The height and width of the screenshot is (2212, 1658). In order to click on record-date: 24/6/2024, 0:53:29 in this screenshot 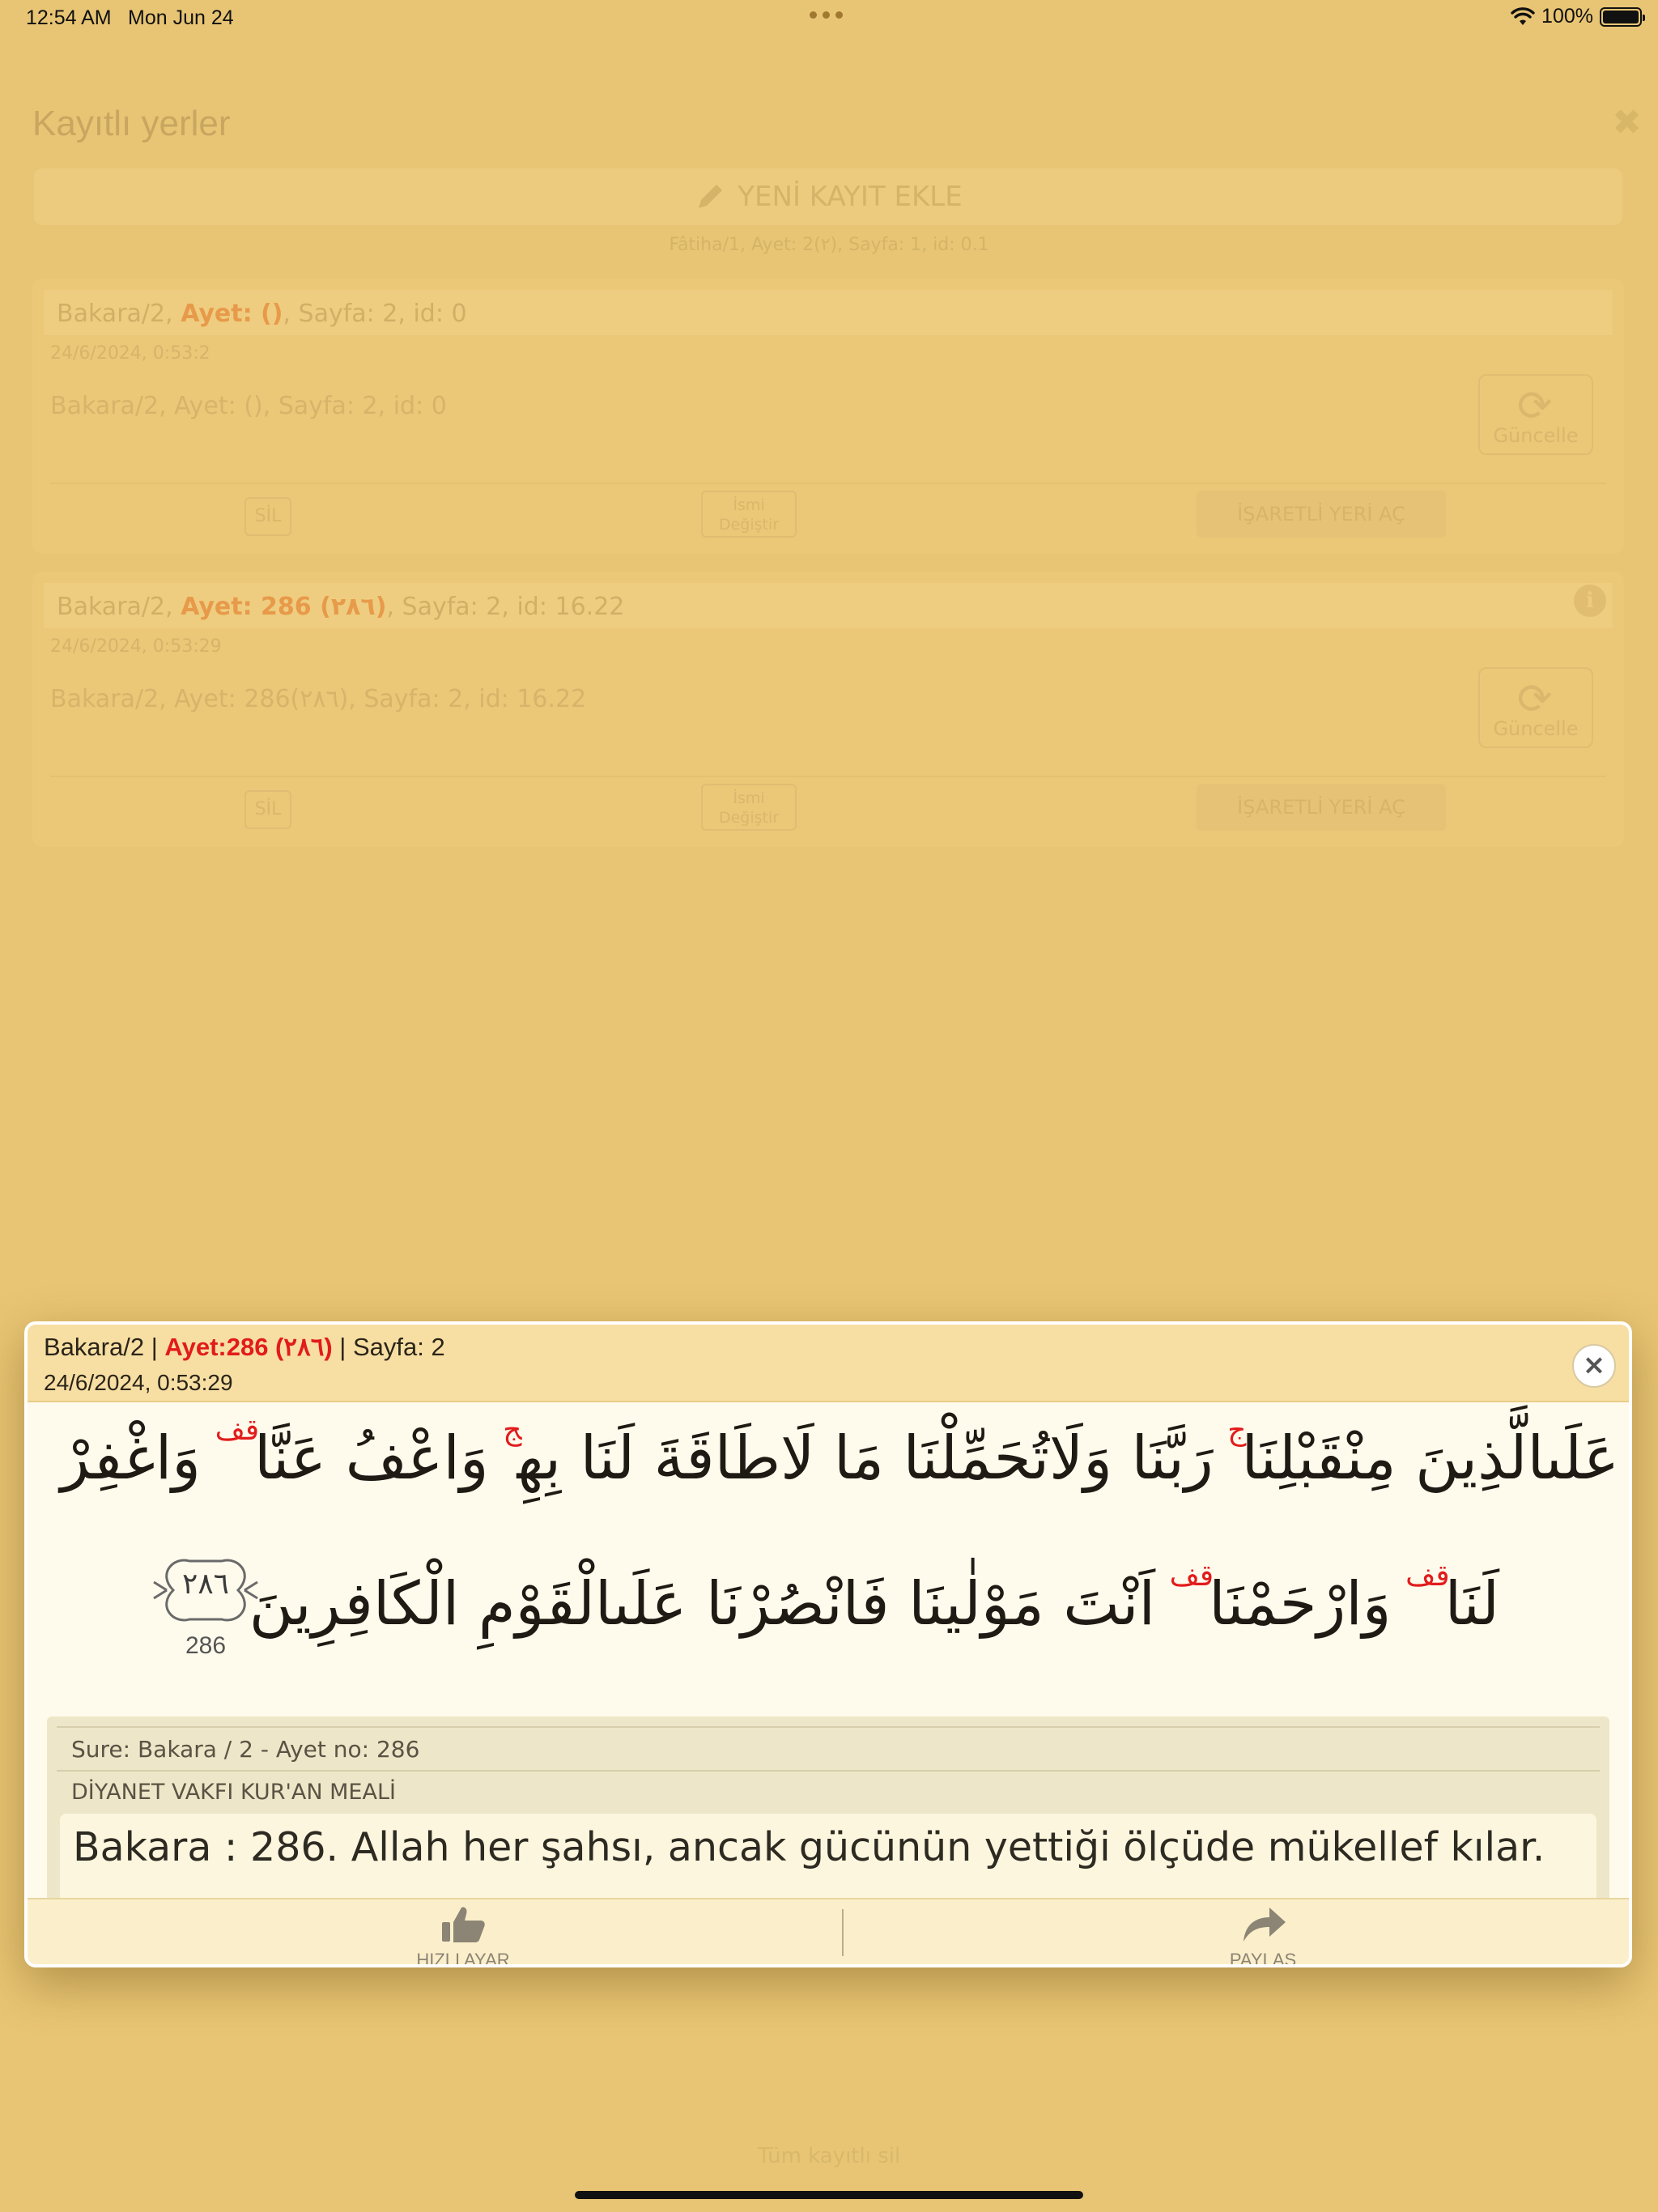, I will do `click(136, 647)`.